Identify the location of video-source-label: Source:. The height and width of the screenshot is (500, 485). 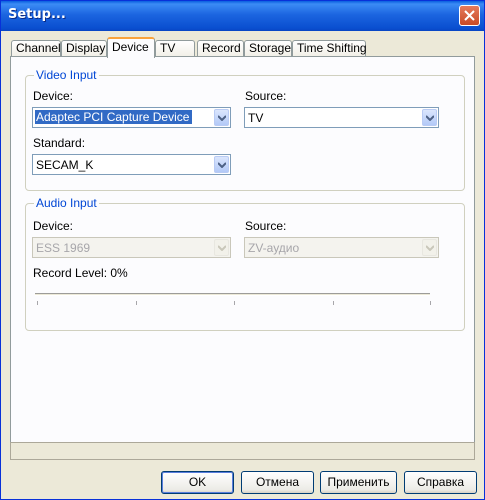
(266, 96).